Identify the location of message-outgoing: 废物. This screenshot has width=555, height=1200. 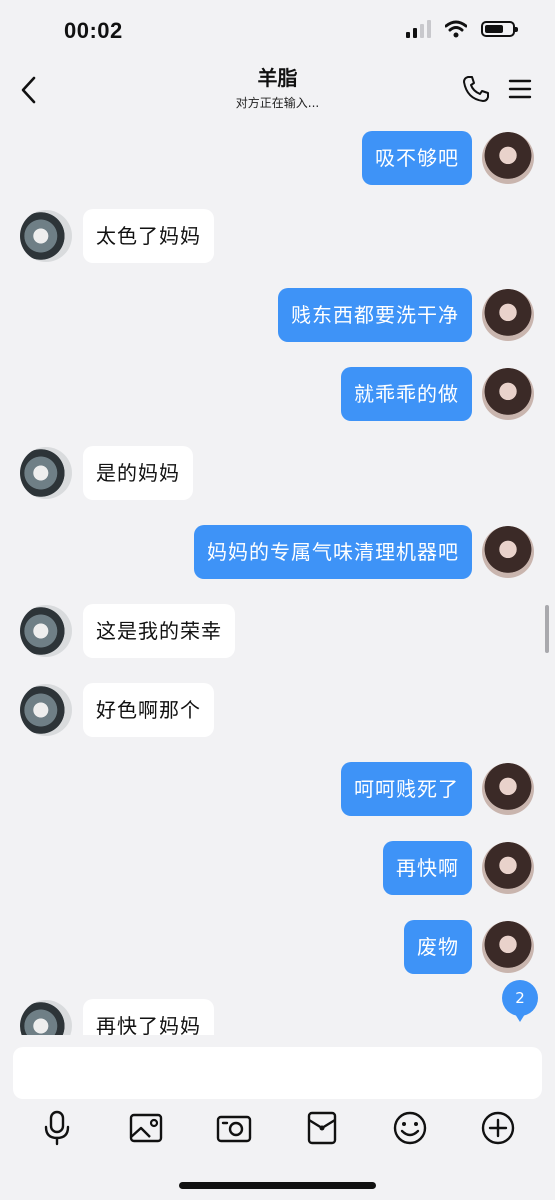
(438, 947).